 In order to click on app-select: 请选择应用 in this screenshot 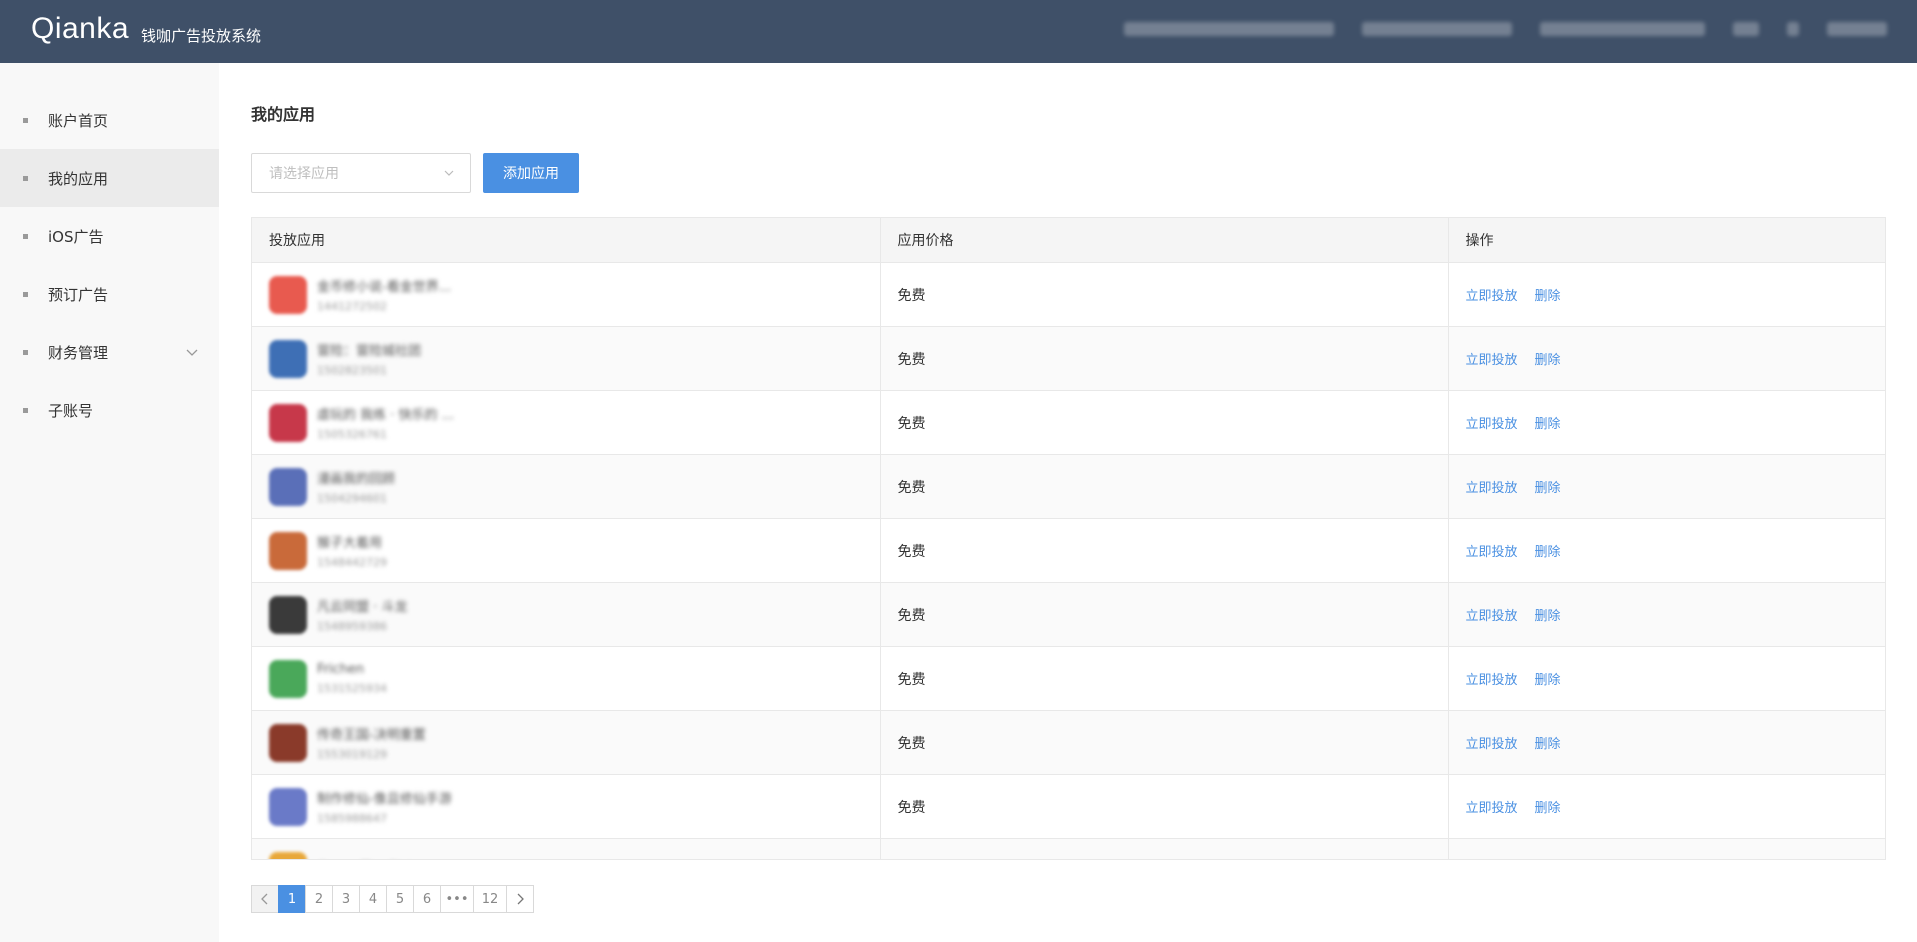, I will do `click(361, 173)`.